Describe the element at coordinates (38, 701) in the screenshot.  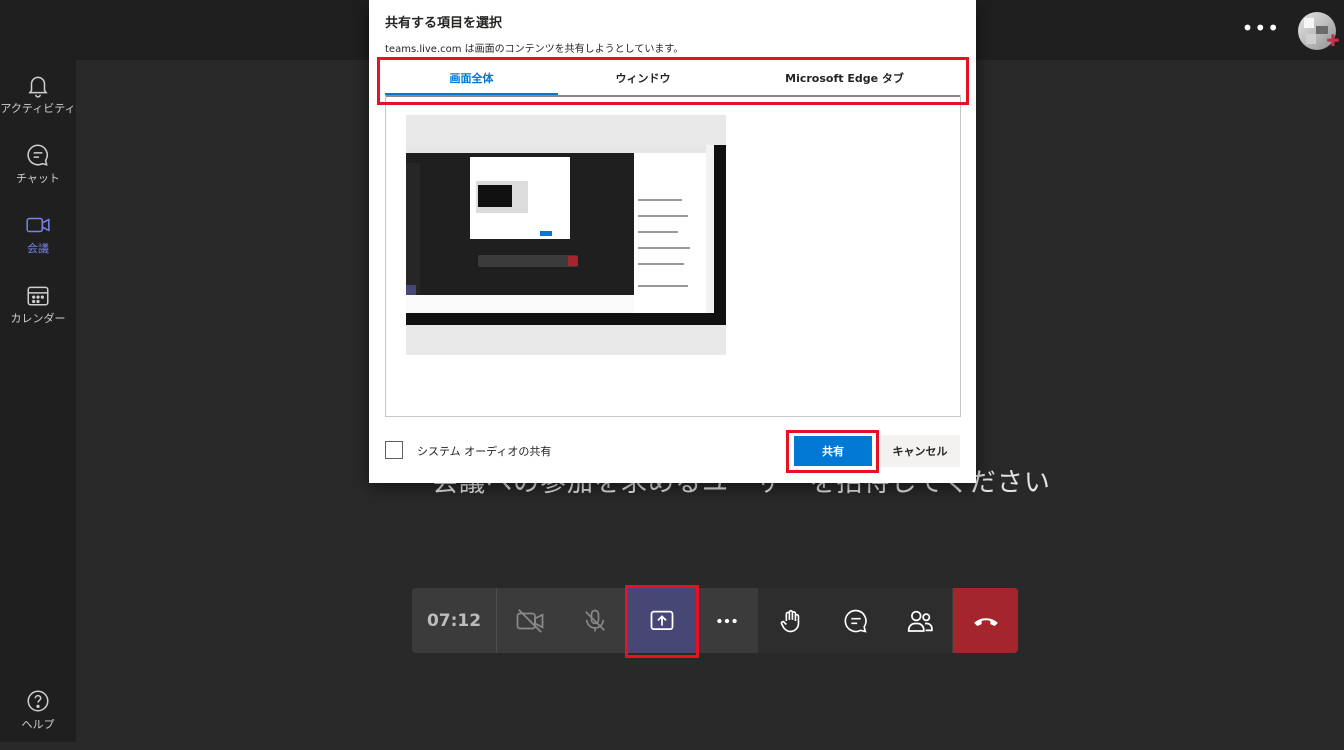
I see `help-icon` at that location.